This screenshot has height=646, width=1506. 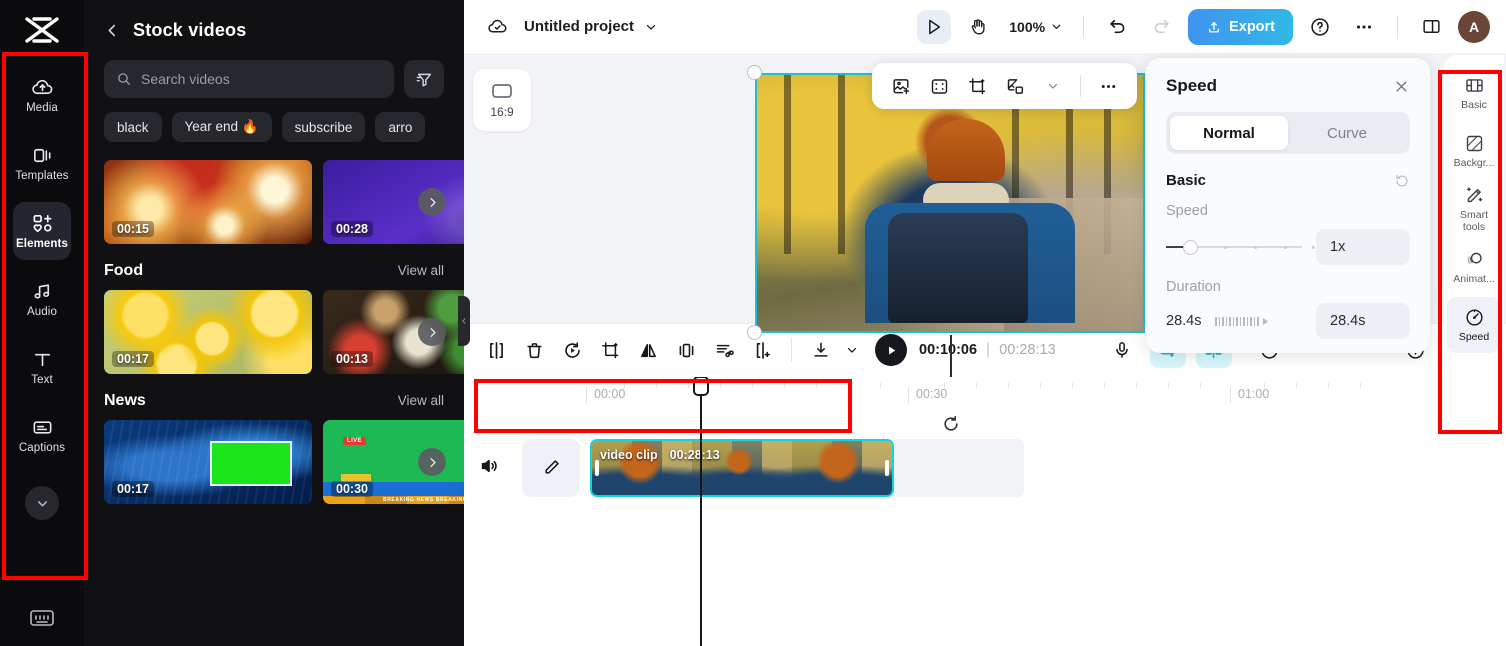 I want to click on pencil-edit-icon, so click(x=551, y=467).